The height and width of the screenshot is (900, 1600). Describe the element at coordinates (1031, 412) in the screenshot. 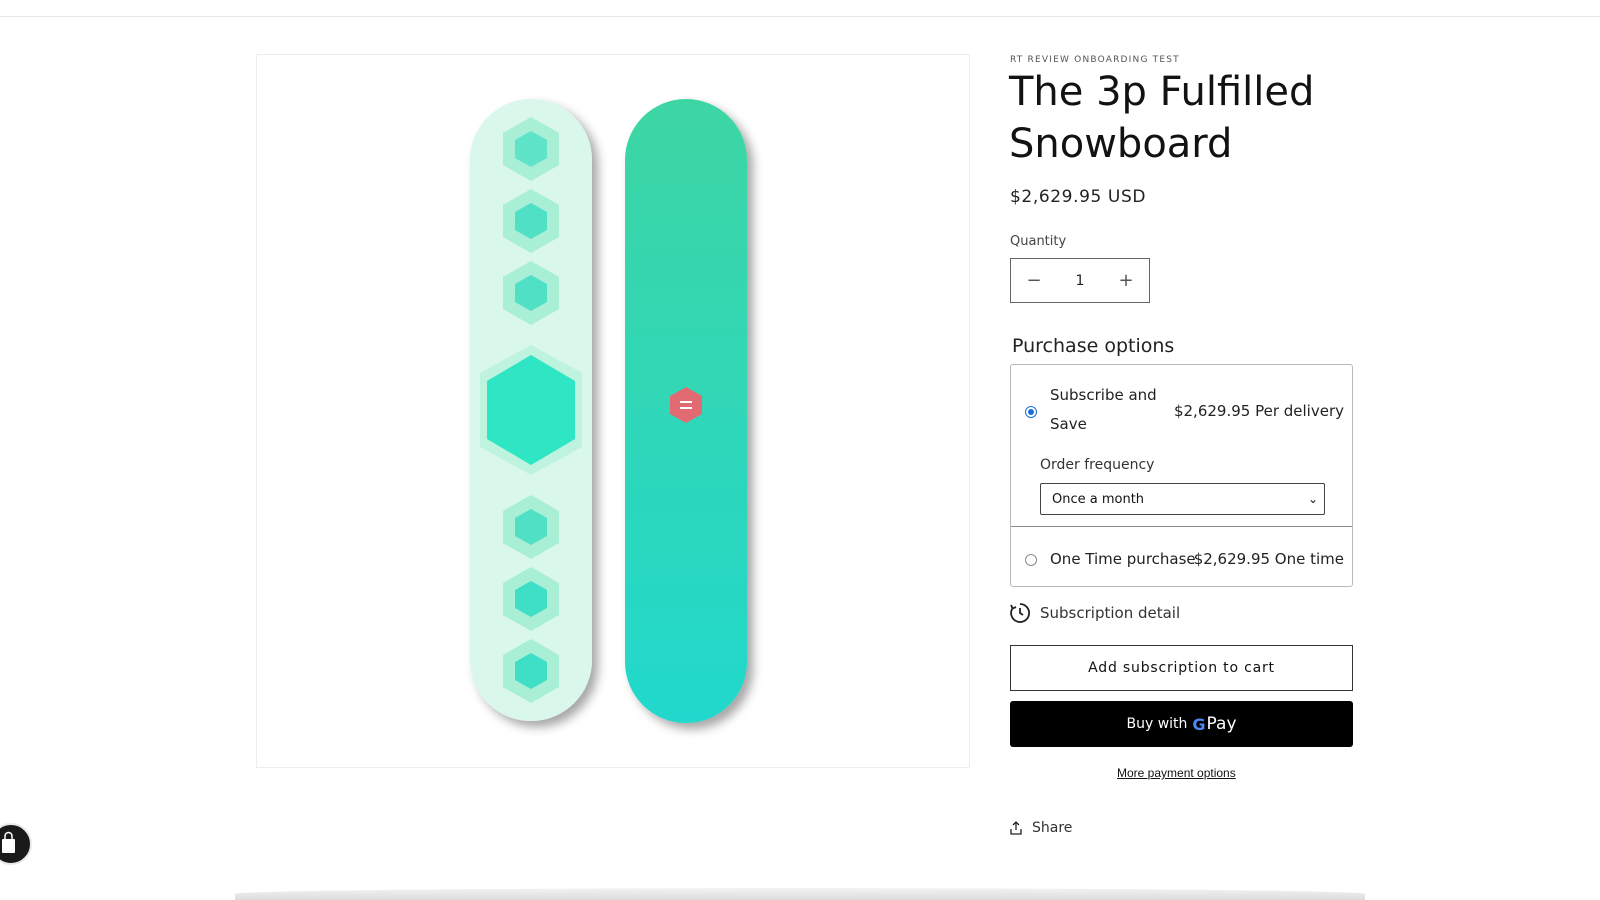

I see `subscribe-radio` at that location.